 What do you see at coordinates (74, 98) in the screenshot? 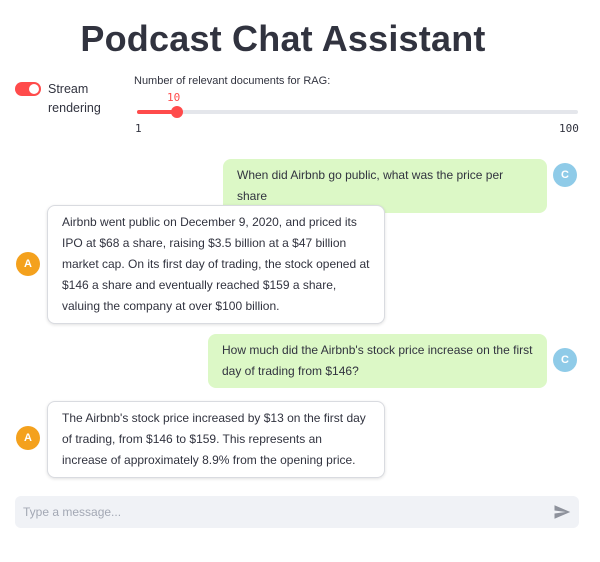
I see `stream-toggle-label: Stream rendering` at bounding box center [74, 98].